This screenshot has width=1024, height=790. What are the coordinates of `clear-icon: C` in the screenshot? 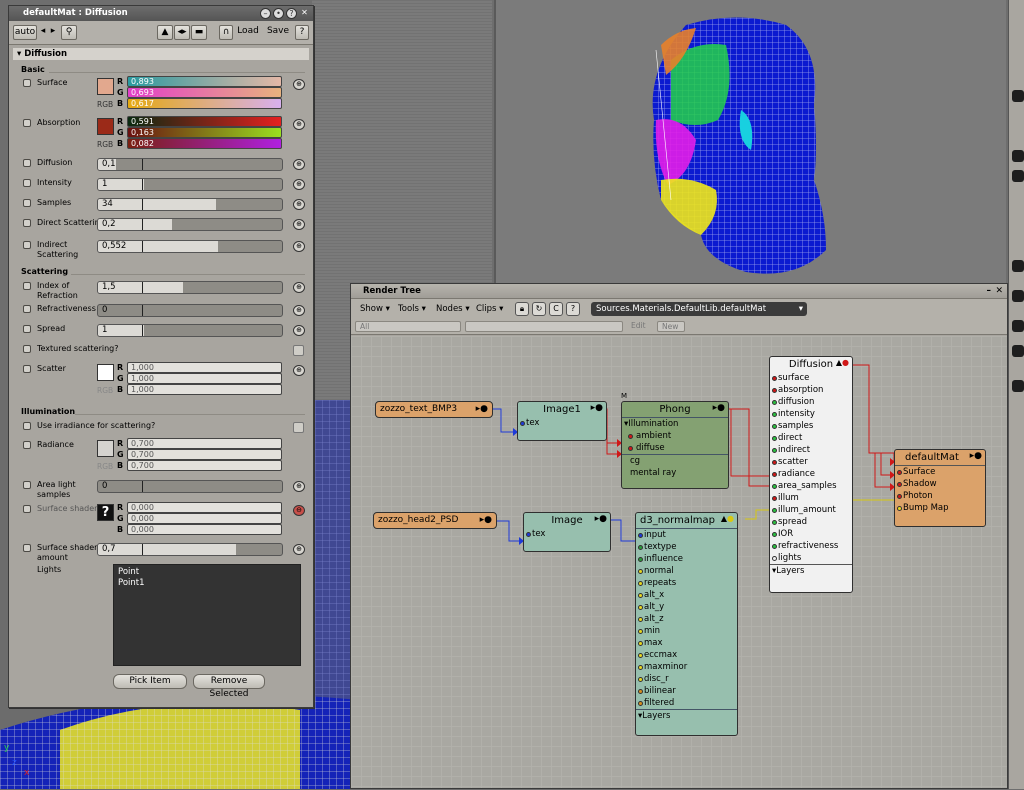 It's located at (556, 309).